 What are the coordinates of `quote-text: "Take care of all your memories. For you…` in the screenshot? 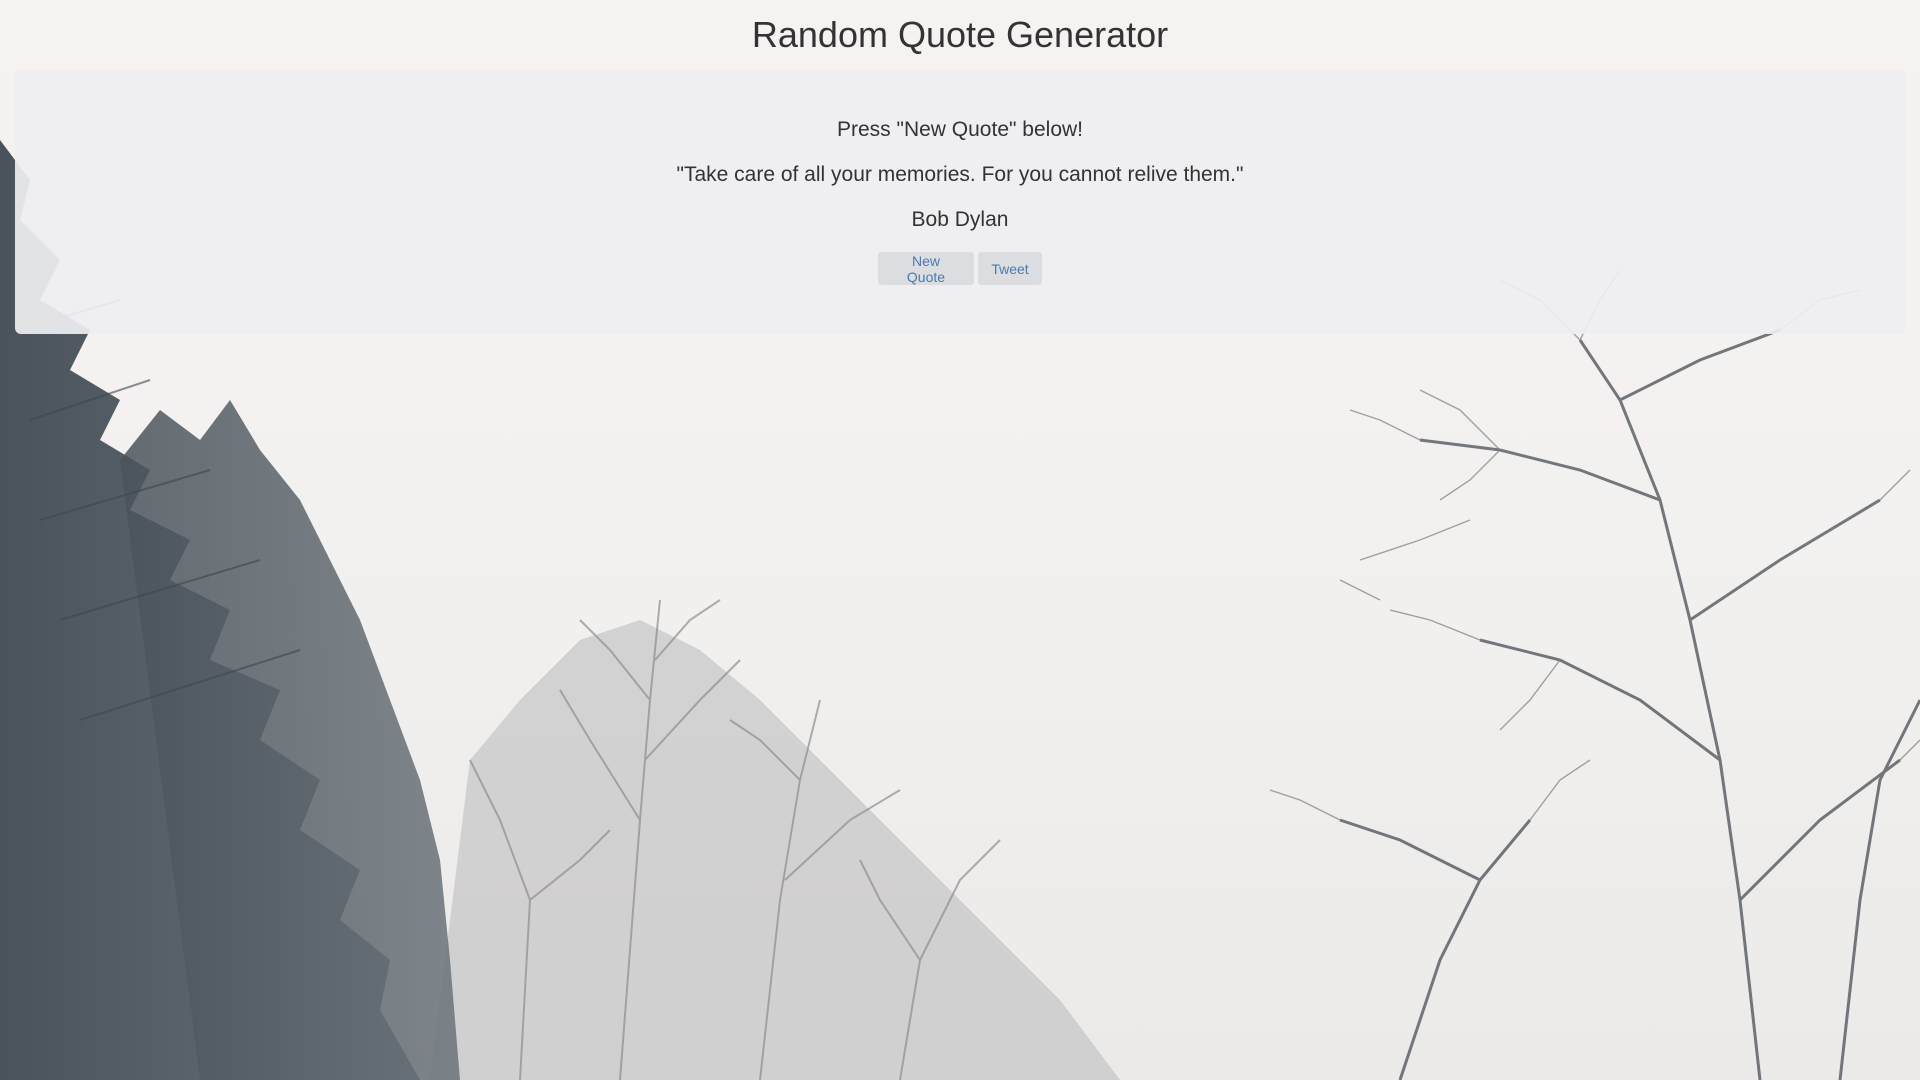 It's located at (960, 174).